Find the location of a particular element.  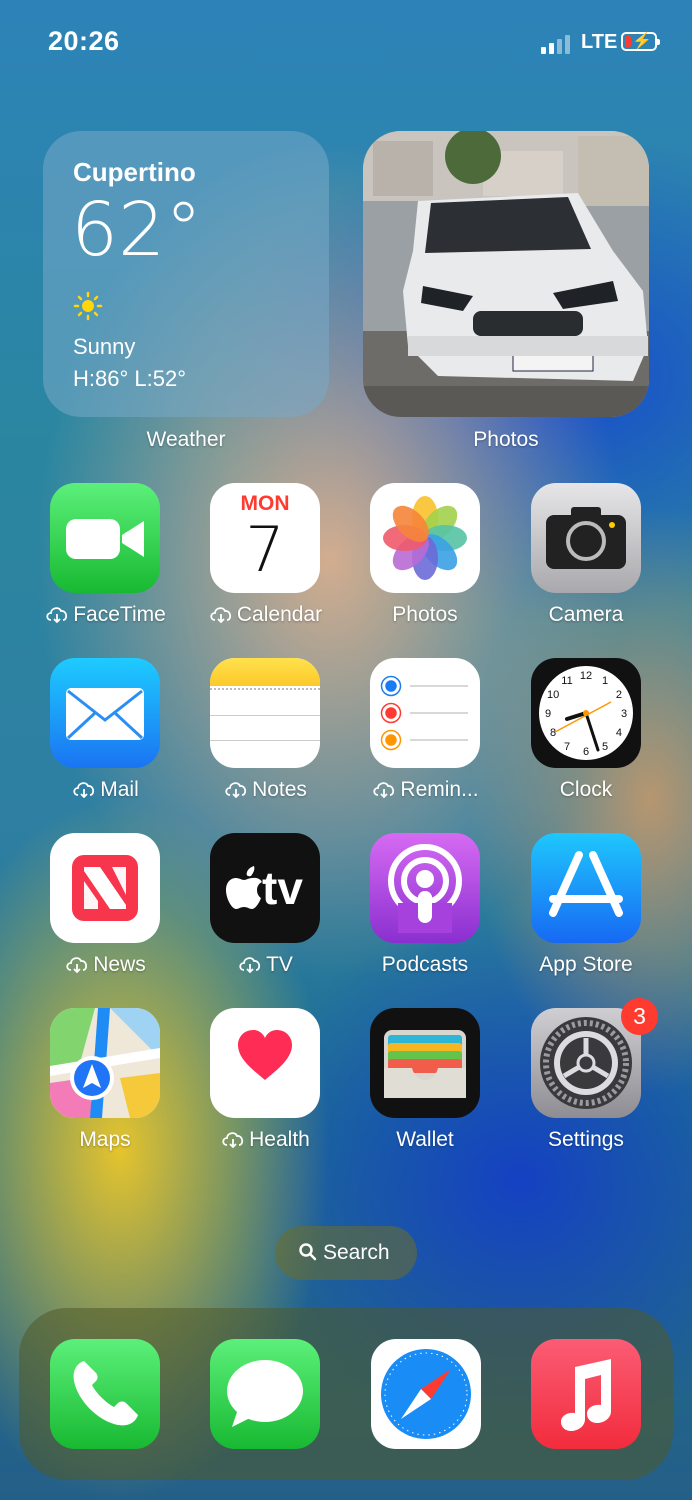

app-label-wallet: Wallet is located at coordinates (425, 1139).